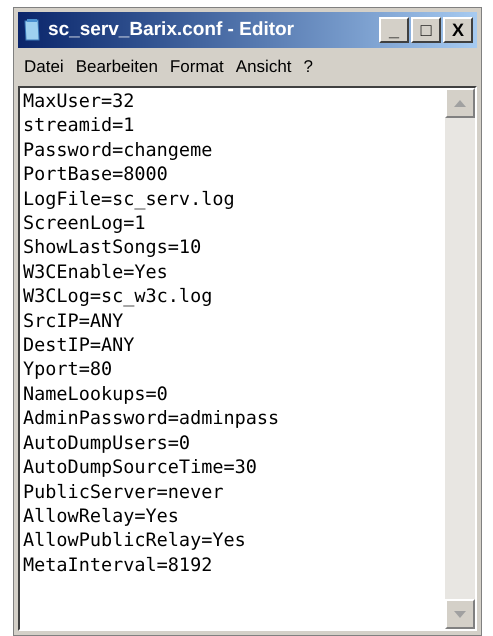 This screenshot has width=493, height=636. I want to click on config-line: Password=changeme, so click(117, 150).